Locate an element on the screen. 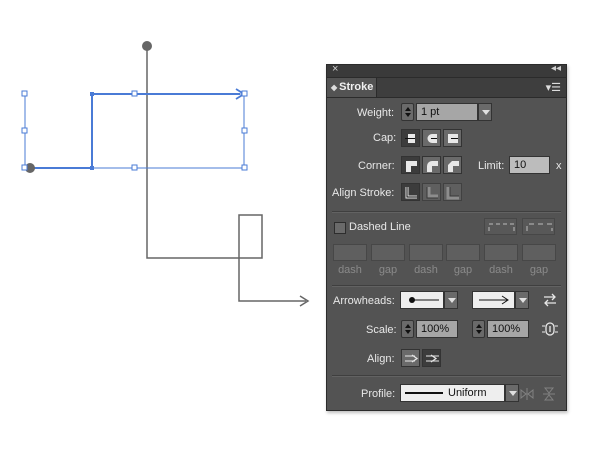 This screenshot has height=450, width=600. flip-across-icon is located at coordinates (549, 394).